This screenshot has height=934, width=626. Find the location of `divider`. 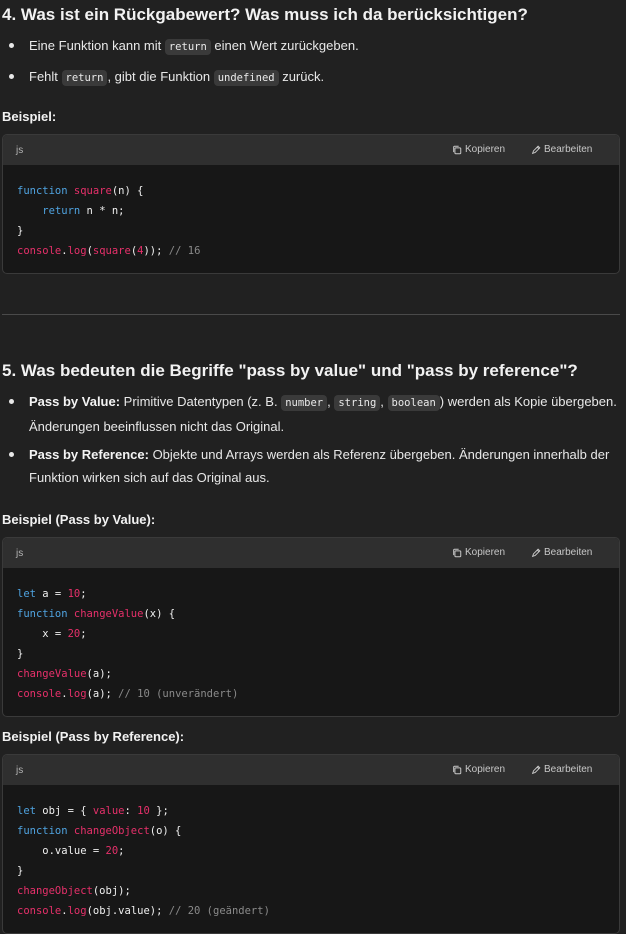

divider is located at coordinates (311, 314).